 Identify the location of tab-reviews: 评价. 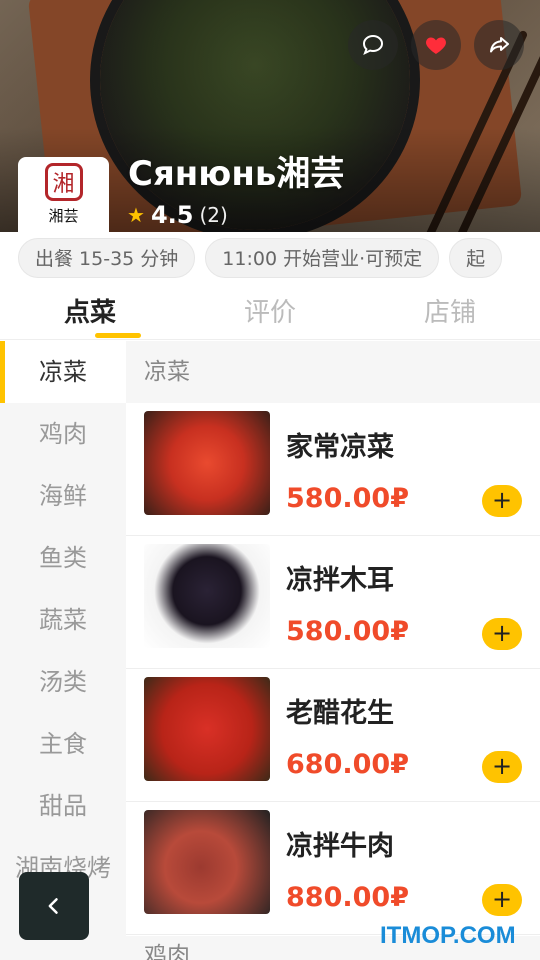
(270, 310).